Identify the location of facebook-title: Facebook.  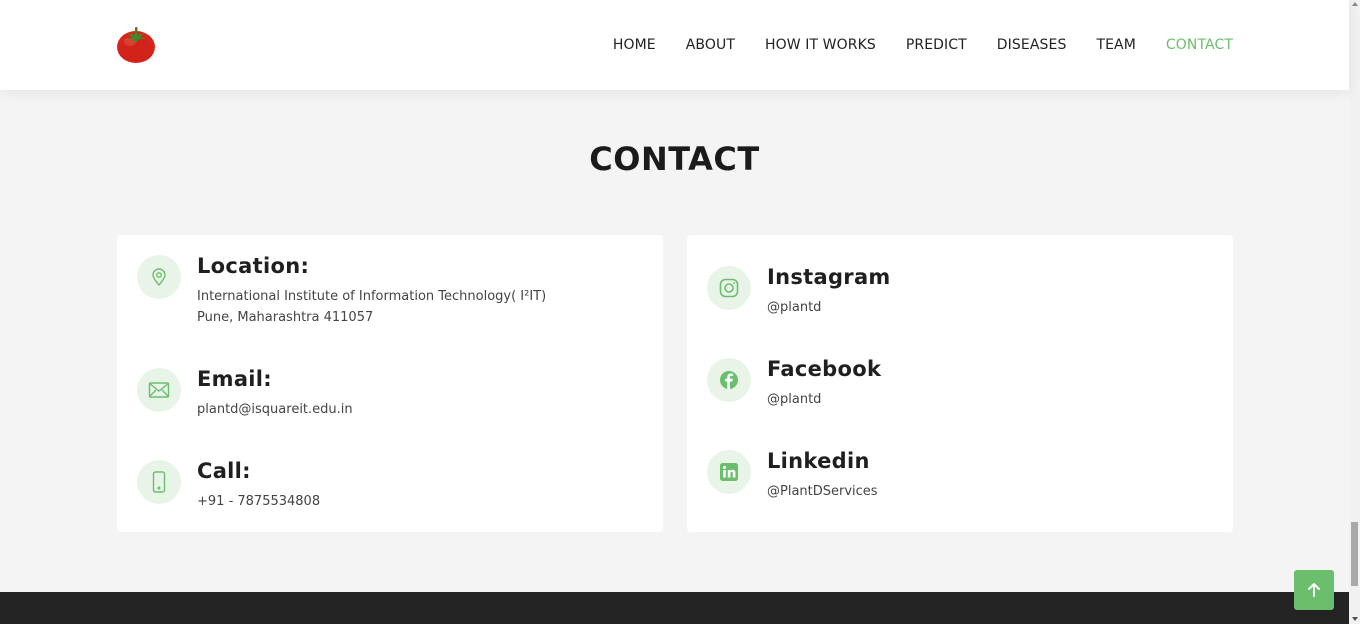
(824, 369).